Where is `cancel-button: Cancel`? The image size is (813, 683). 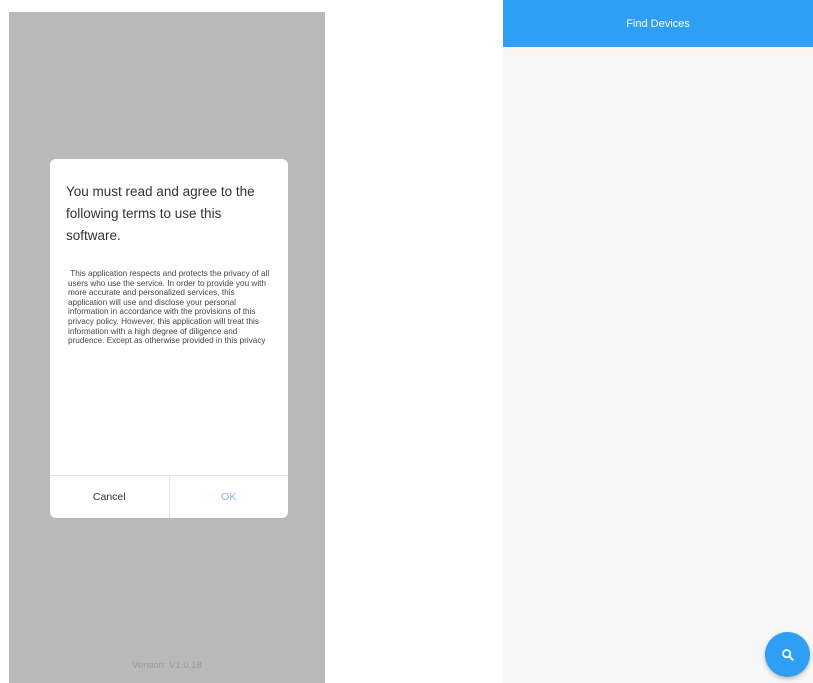
cancel-button: Cancel is located at coordinates (109, 497).